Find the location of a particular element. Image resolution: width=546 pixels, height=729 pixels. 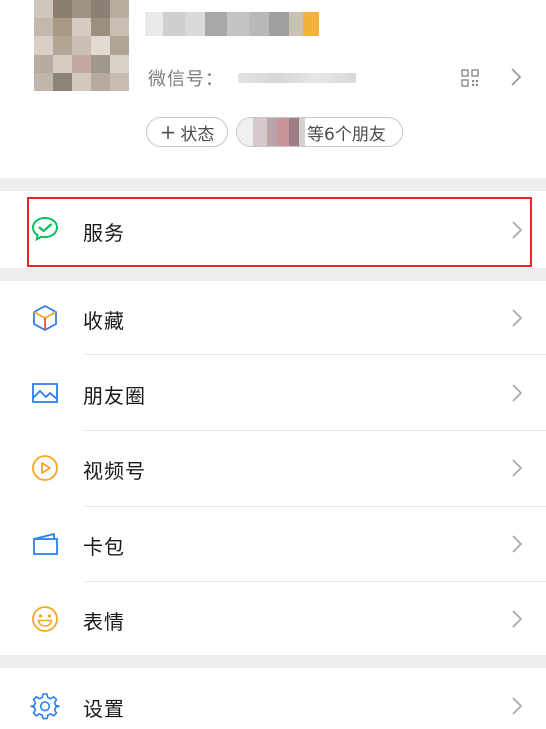

wechat-id-blurred is located at coordinates (297, 78).